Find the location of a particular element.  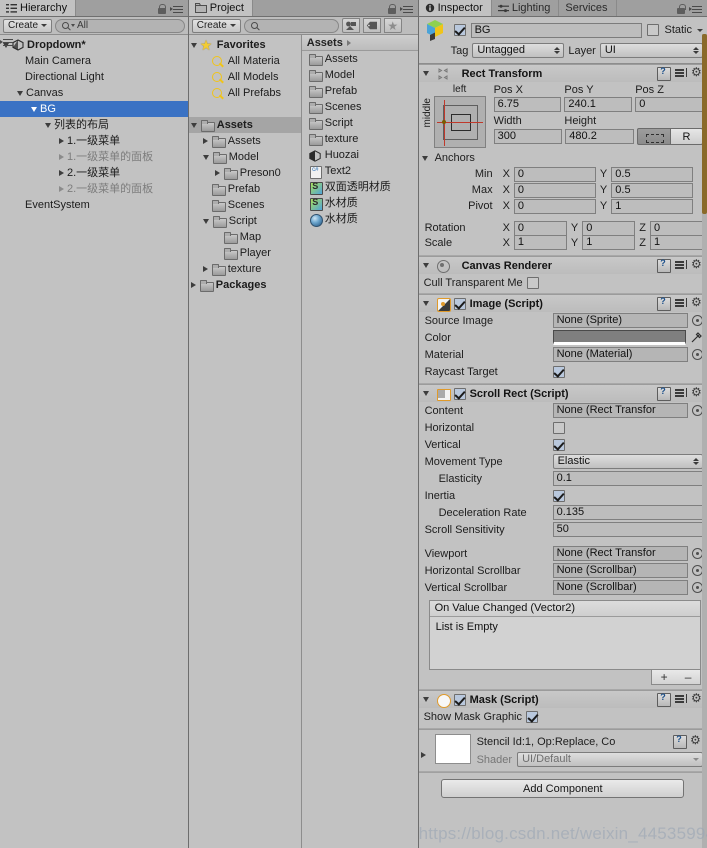

project-content-item: Model is located at coordinates (360, 75).